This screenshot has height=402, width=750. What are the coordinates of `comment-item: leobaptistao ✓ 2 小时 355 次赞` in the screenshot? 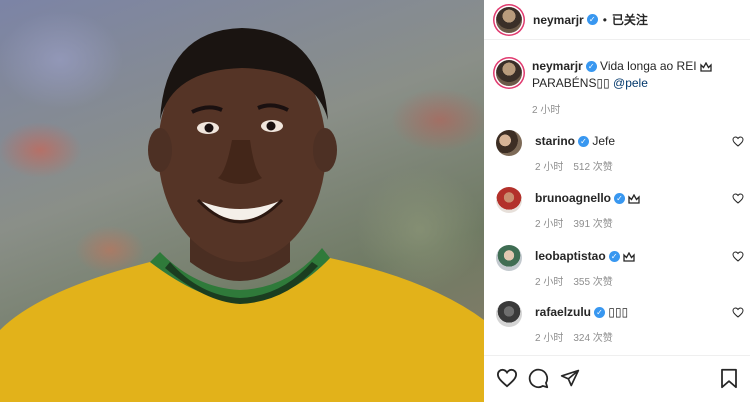 It's located at (620, 266).